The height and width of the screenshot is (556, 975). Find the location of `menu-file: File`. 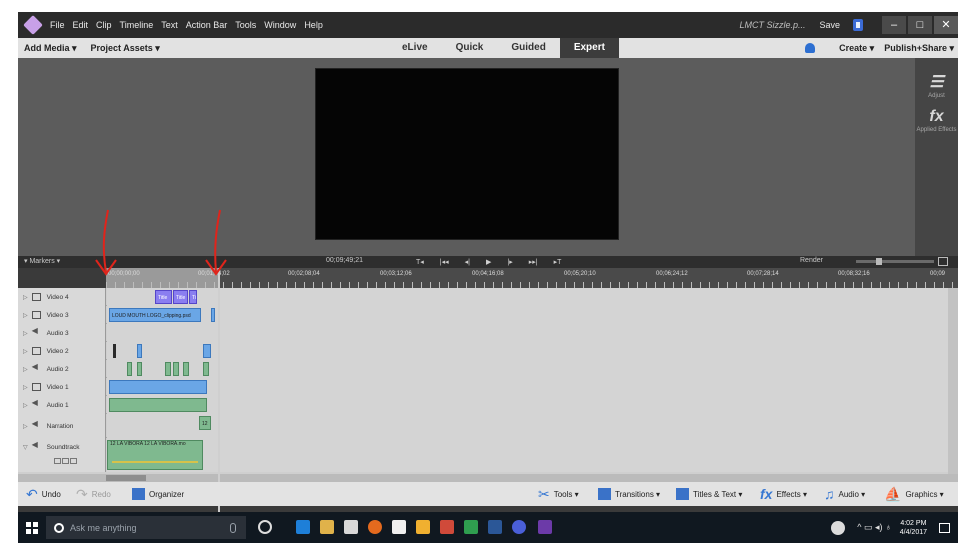

menu-file: File is located at coordinates (57, 25).